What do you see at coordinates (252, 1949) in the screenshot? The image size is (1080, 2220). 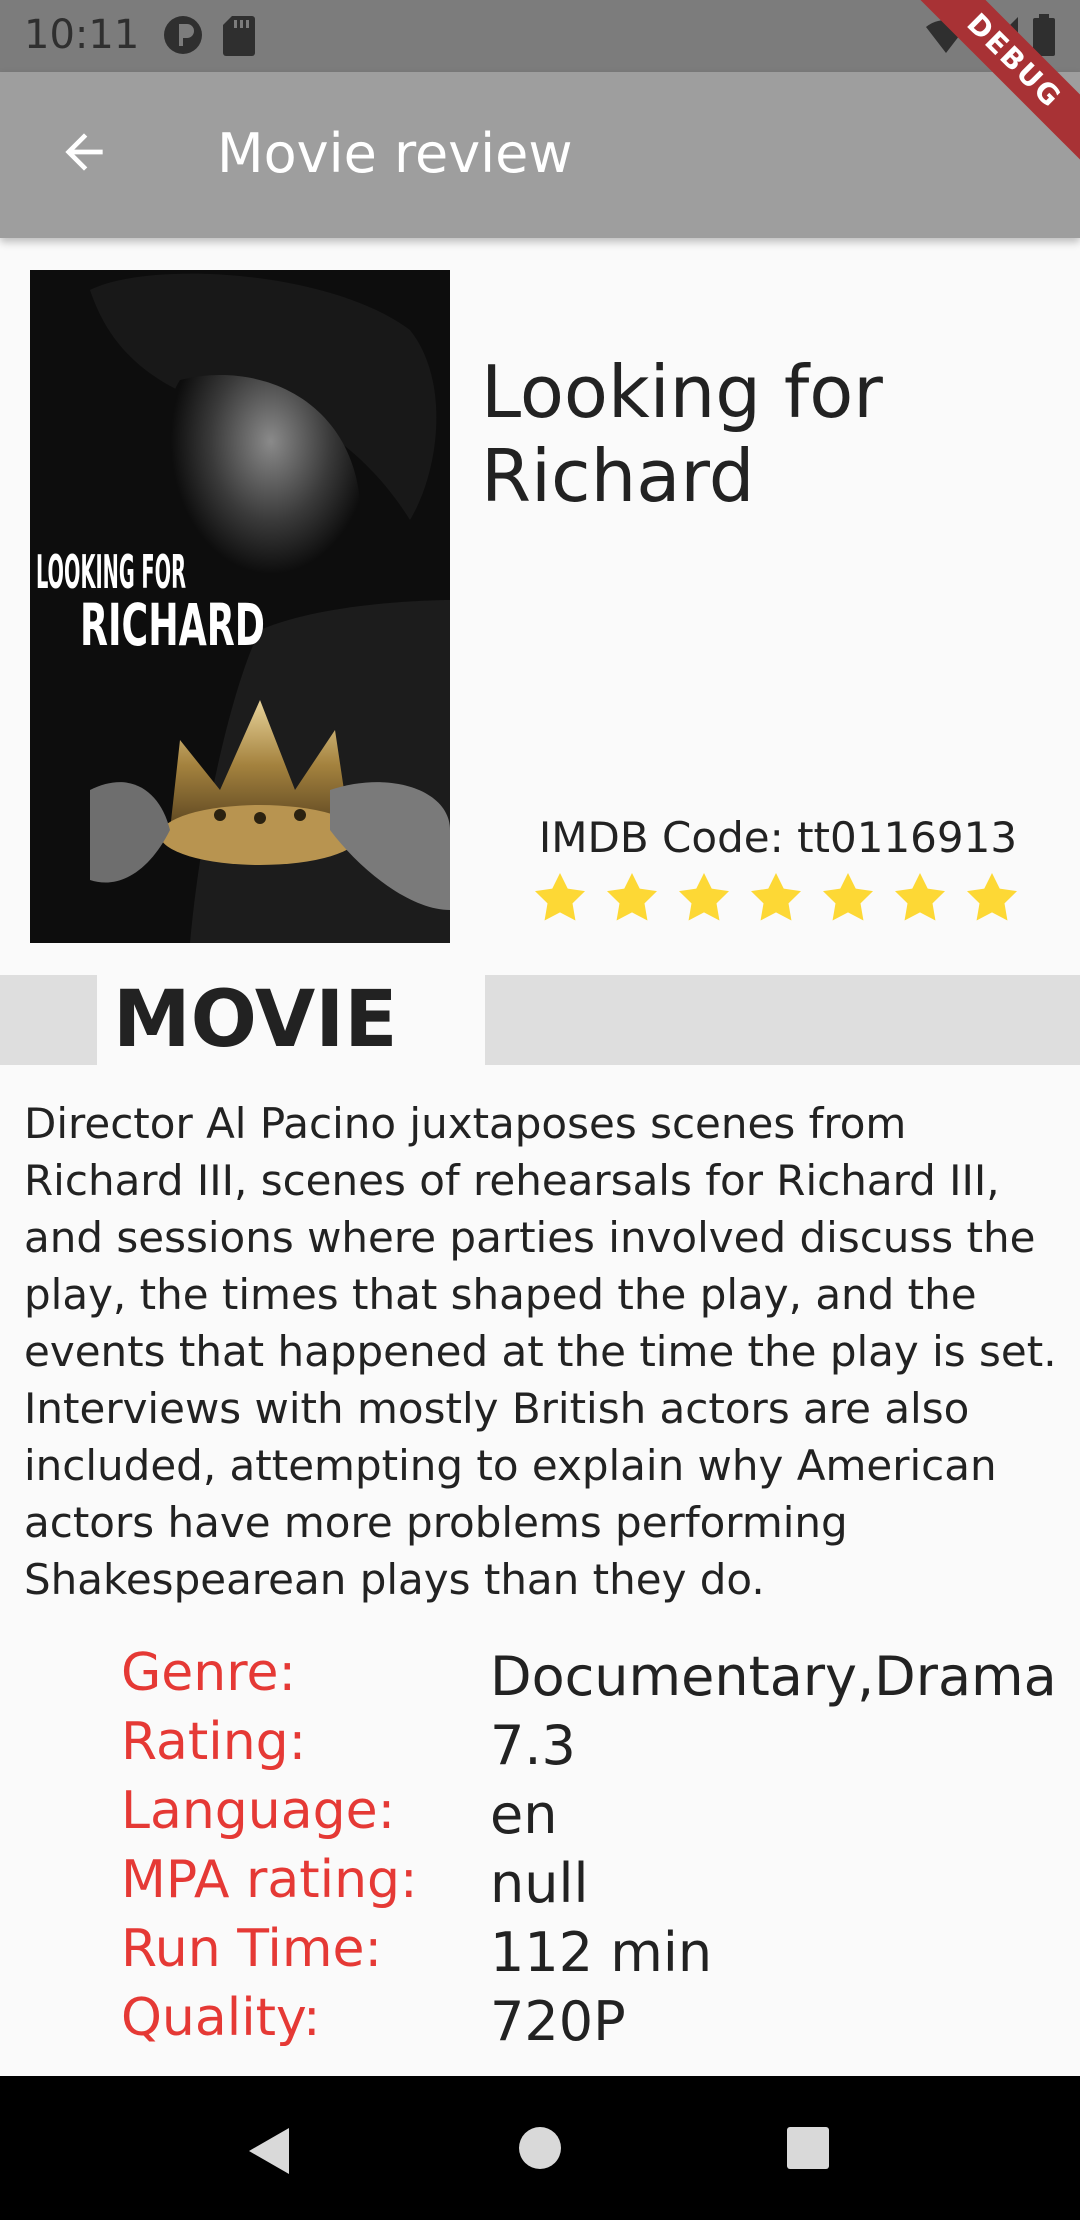 I see `detail-label: Run Time:` at bounding box center [252, 1949].